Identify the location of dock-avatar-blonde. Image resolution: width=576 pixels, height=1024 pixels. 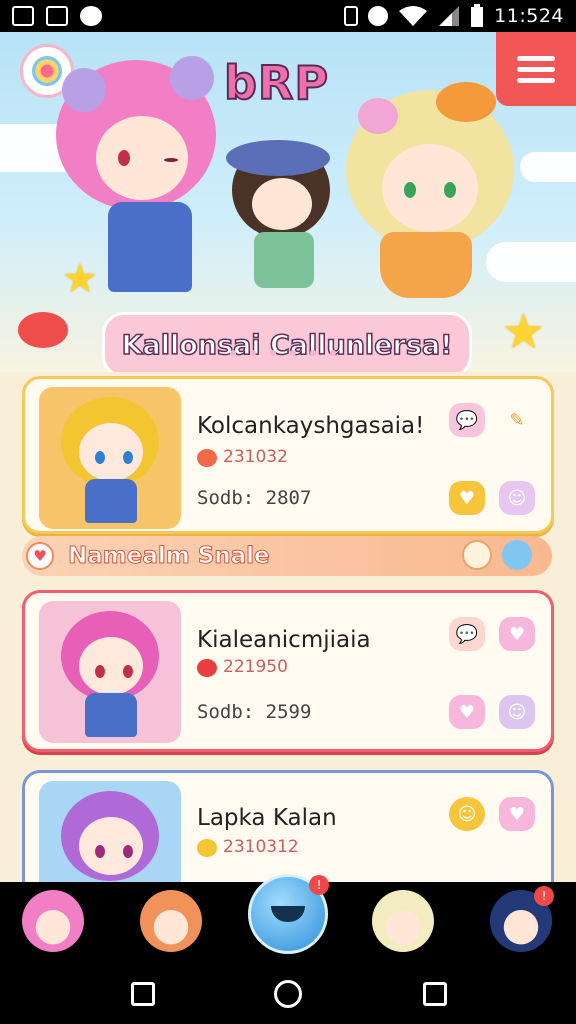
(403, 921).